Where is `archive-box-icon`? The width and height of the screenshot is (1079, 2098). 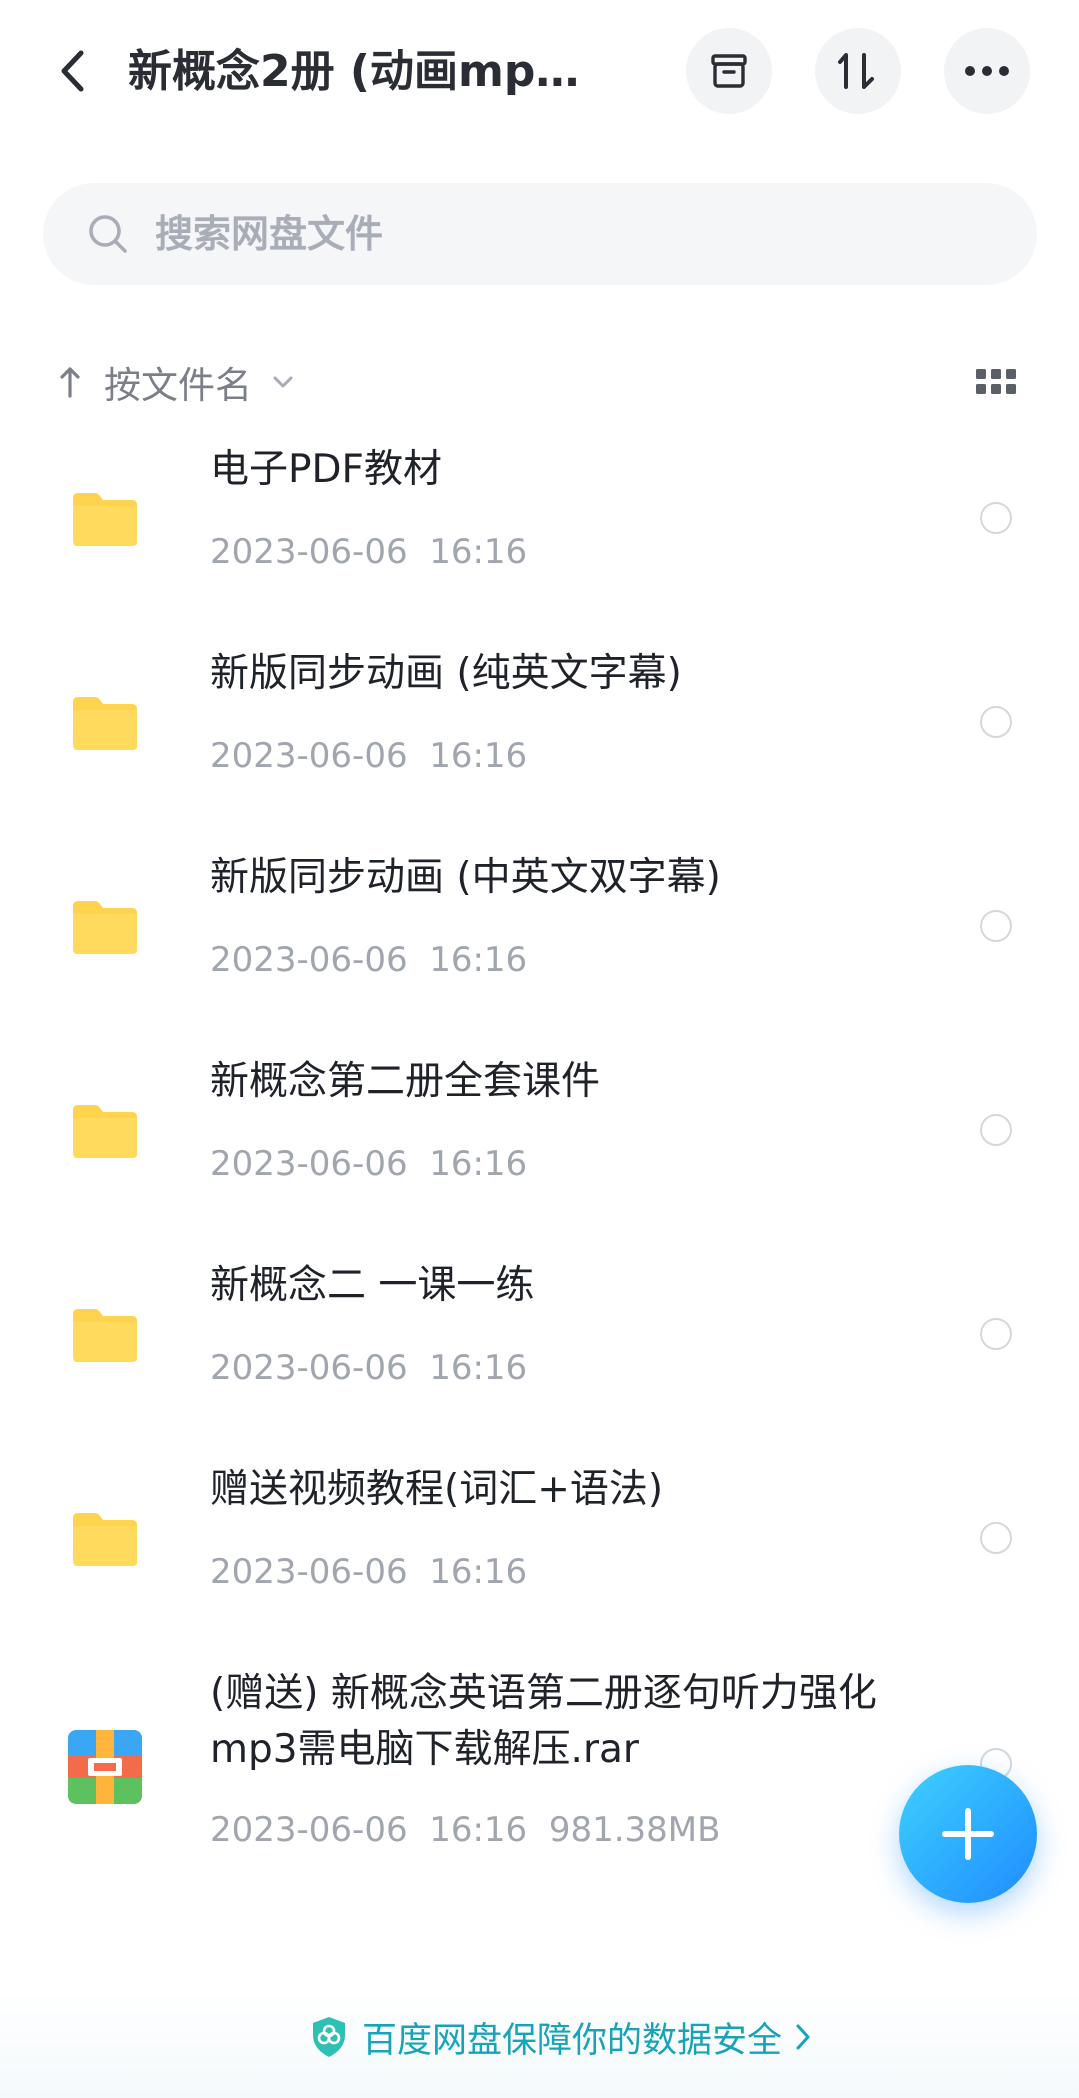 archive-box-icon is located at coordinates (729, 71).